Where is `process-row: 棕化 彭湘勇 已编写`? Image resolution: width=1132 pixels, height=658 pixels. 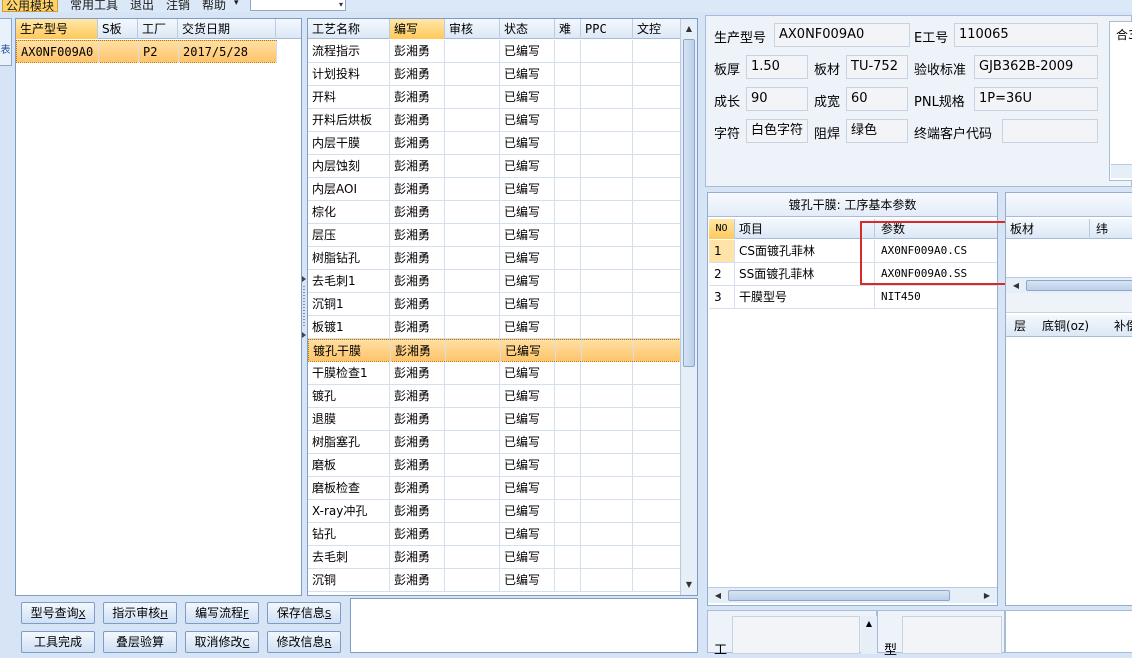 process-row: 棕化 彭湘勇 已编写 is located at coordinates (494, 212).